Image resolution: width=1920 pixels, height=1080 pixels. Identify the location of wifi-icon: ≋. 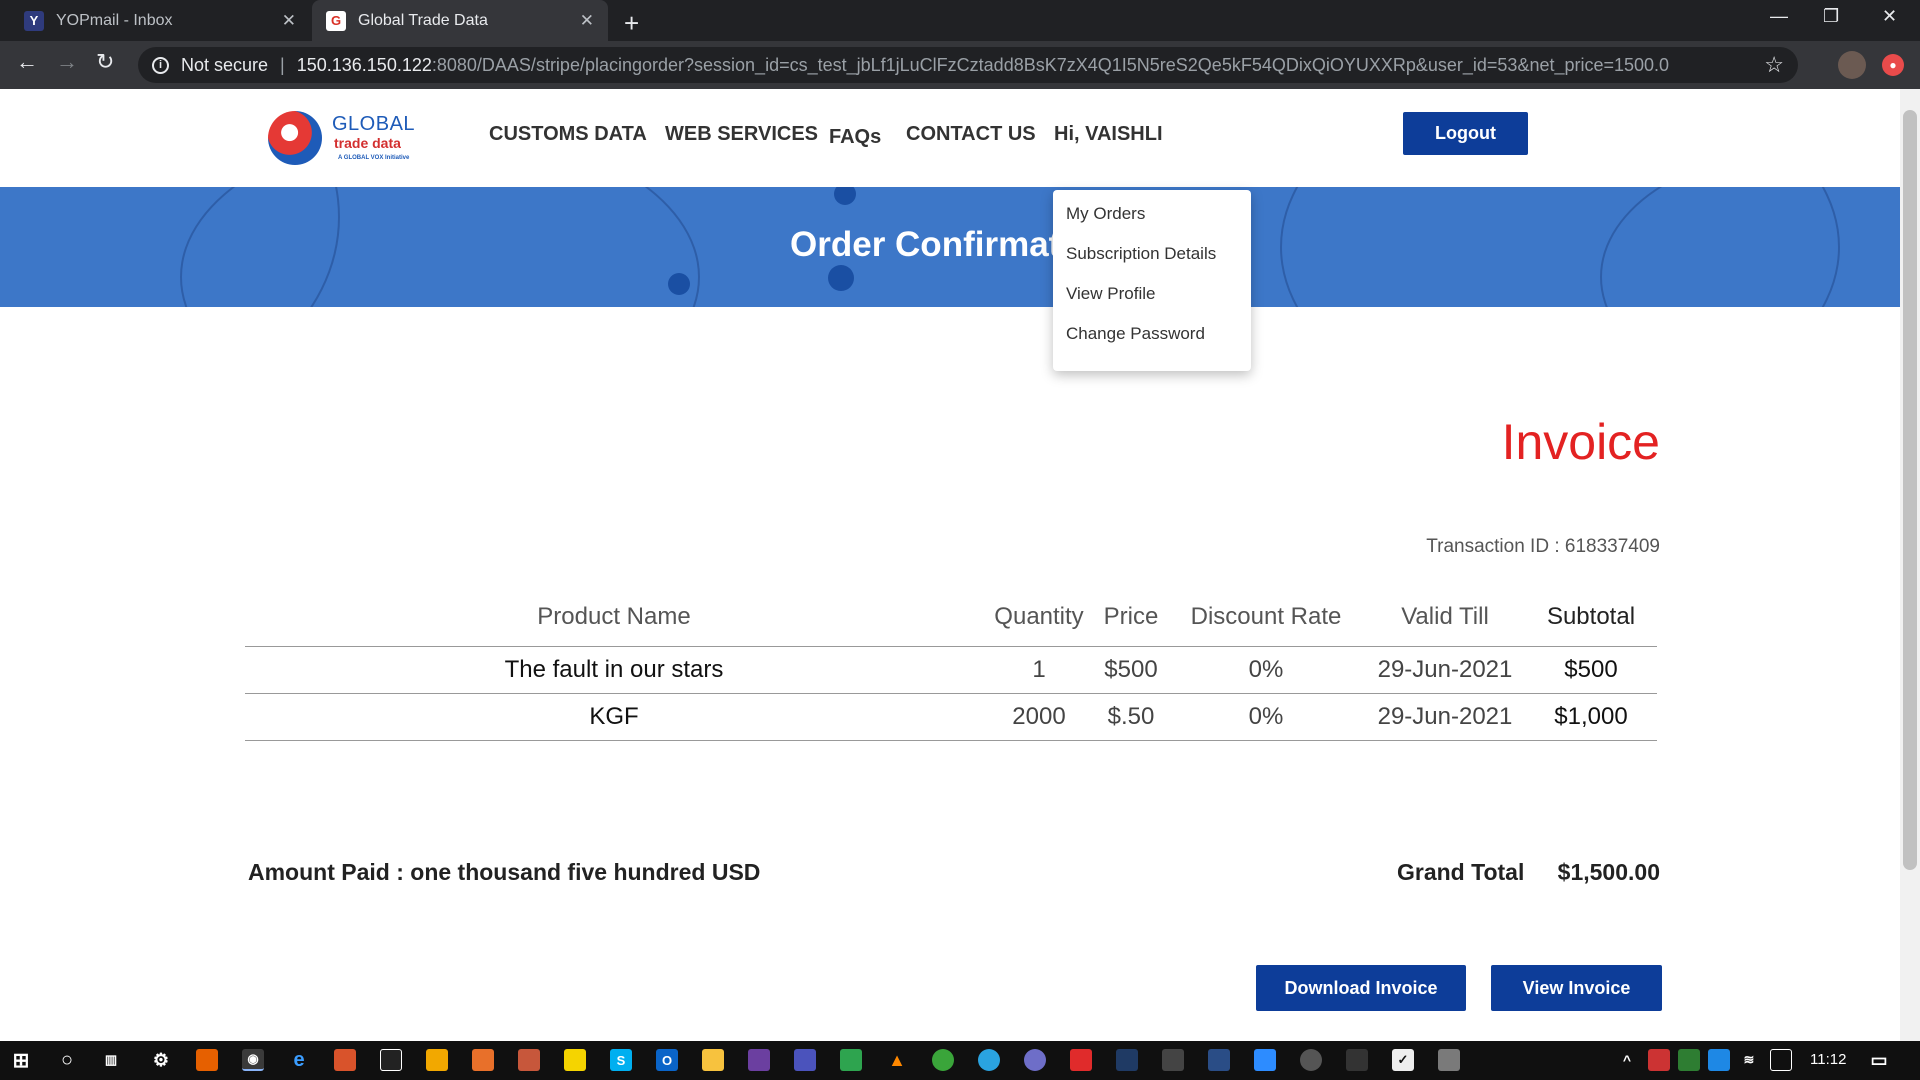
(1749, 1060).